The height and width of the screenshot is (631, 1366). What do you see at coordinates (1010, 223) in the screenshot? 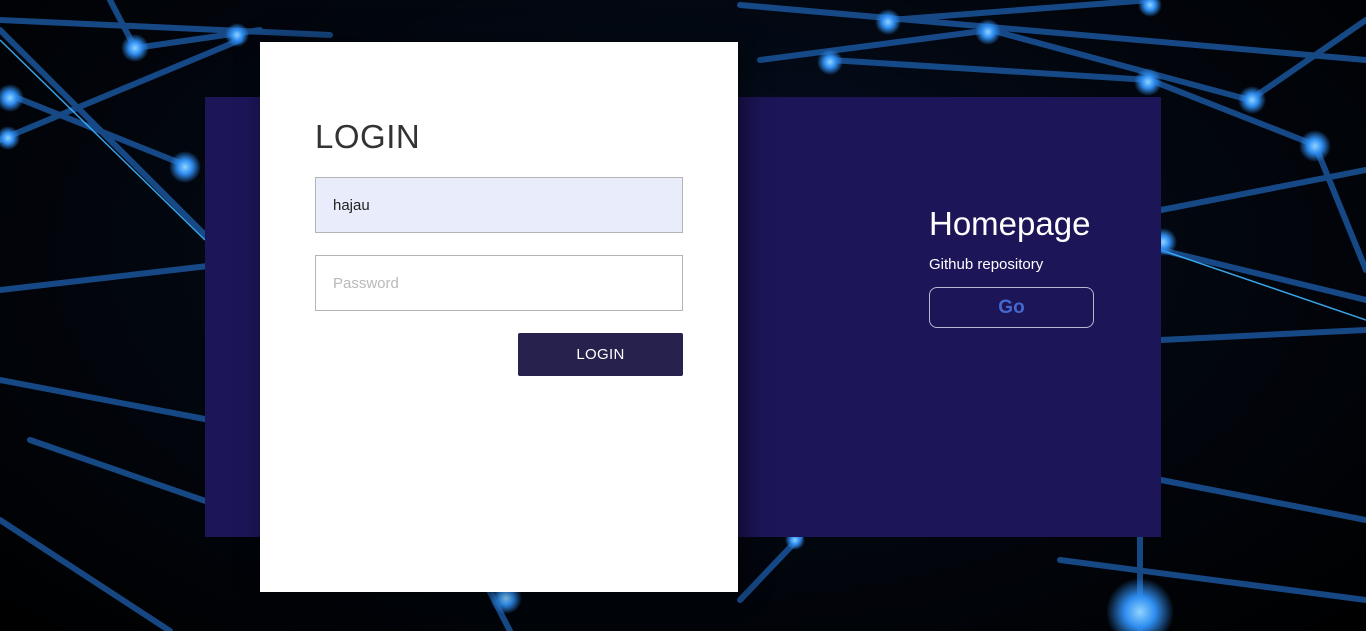
I see `homepage-title: Homepage` at bounding box center [1010, 223].